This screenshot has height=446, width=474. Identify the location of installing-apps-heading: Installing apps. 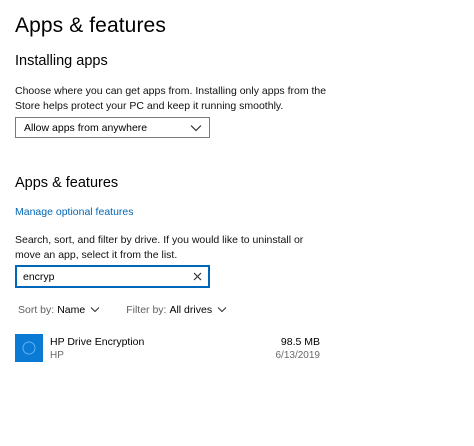
(61, 61).